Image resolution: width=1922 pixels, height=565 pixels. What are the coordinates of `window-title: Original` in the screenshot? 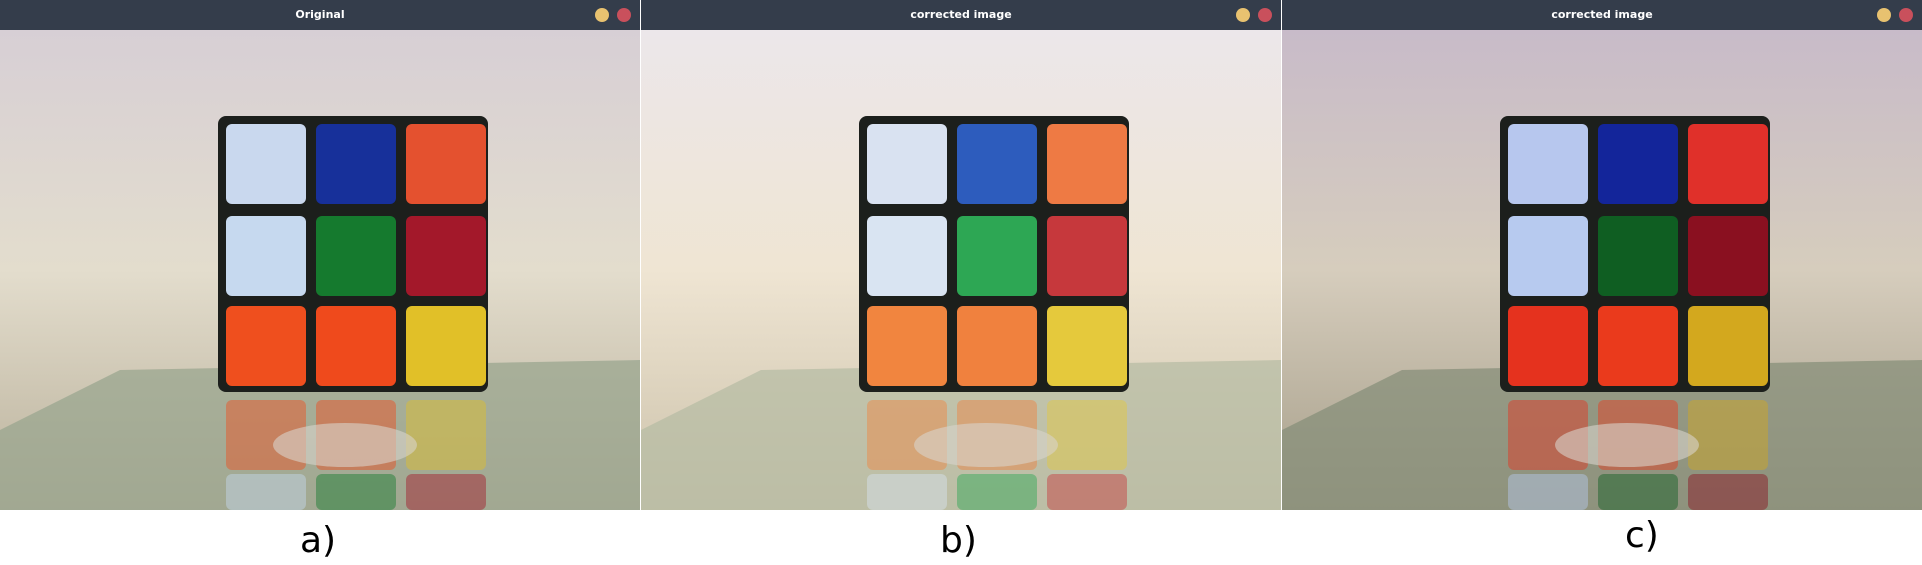 It's located at (320, 14).